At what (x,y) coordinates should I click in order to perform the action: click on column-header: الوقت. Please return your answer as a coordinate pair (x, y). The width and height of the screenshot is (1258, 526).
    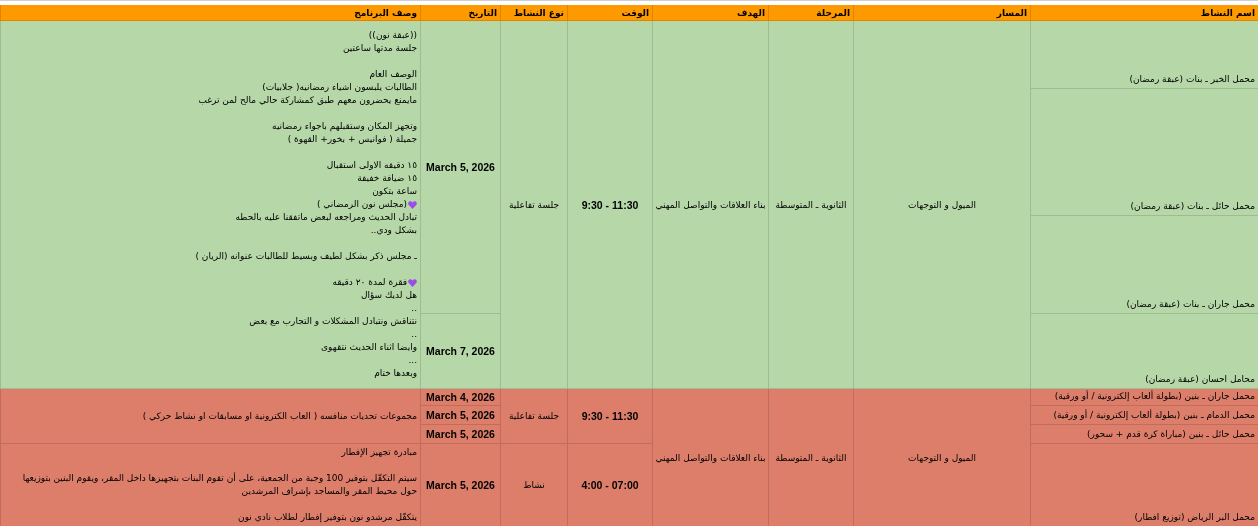
    Looking at the image, I should click on (609, 13).